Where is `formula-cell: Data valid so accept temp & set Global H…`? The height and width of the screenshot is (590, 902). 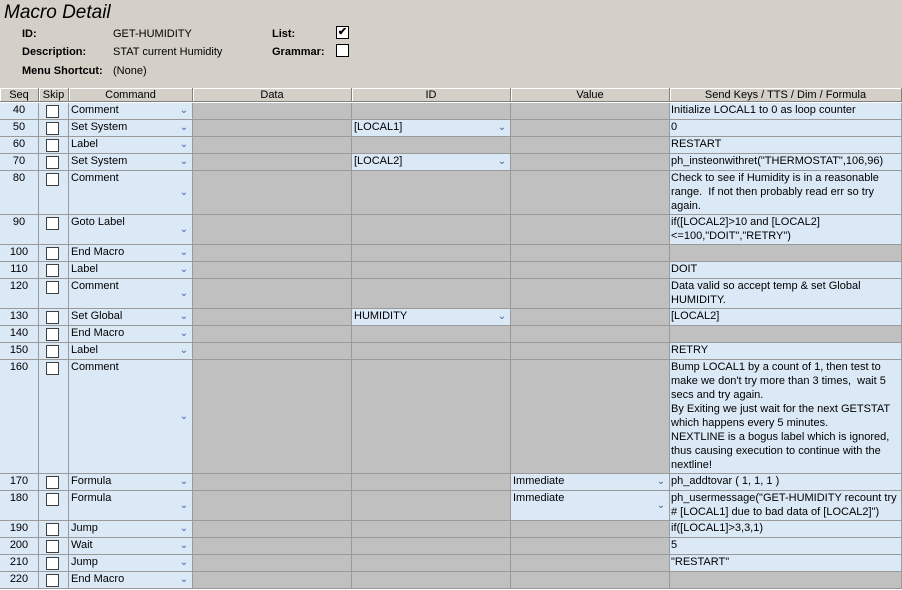
formula-cell: Data valid so accept temp & set Global H… is located at coordinates (786, 294).